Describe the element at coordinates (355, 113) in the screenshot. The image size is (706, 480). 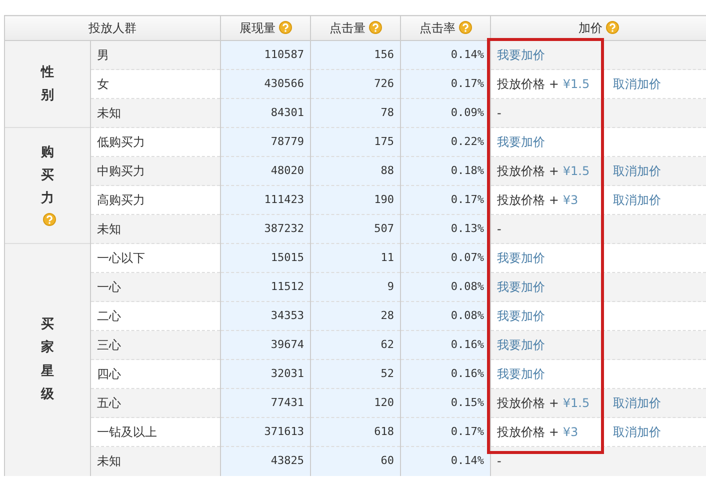
I see `table-cell: 78` at that location.